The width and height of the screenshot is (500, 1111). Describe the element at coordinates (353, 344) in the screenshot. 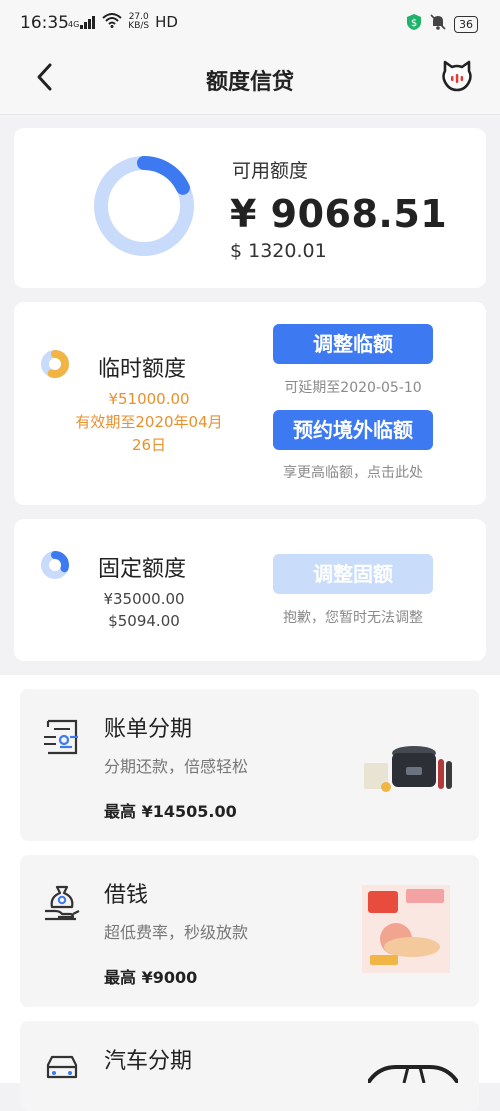

I see `adjust-temporary-limit-button: 调整临额` at that location.